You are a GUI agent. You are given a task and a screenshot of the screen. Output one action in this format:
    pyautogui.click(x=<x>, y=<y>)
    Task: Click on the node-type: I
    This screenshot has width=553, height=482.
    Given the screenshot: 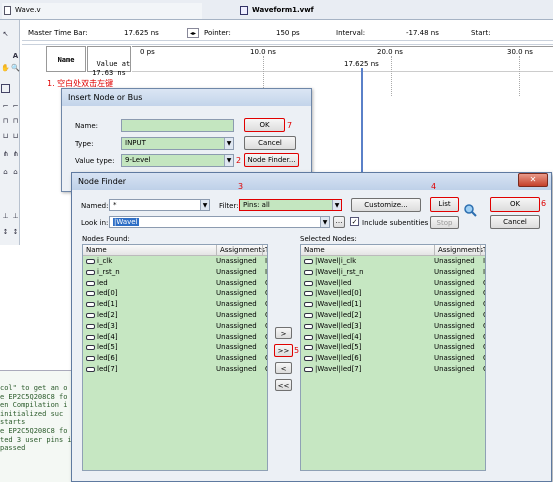 What is the action you would take?
    pyautogui.click(x=484, y=261)
    